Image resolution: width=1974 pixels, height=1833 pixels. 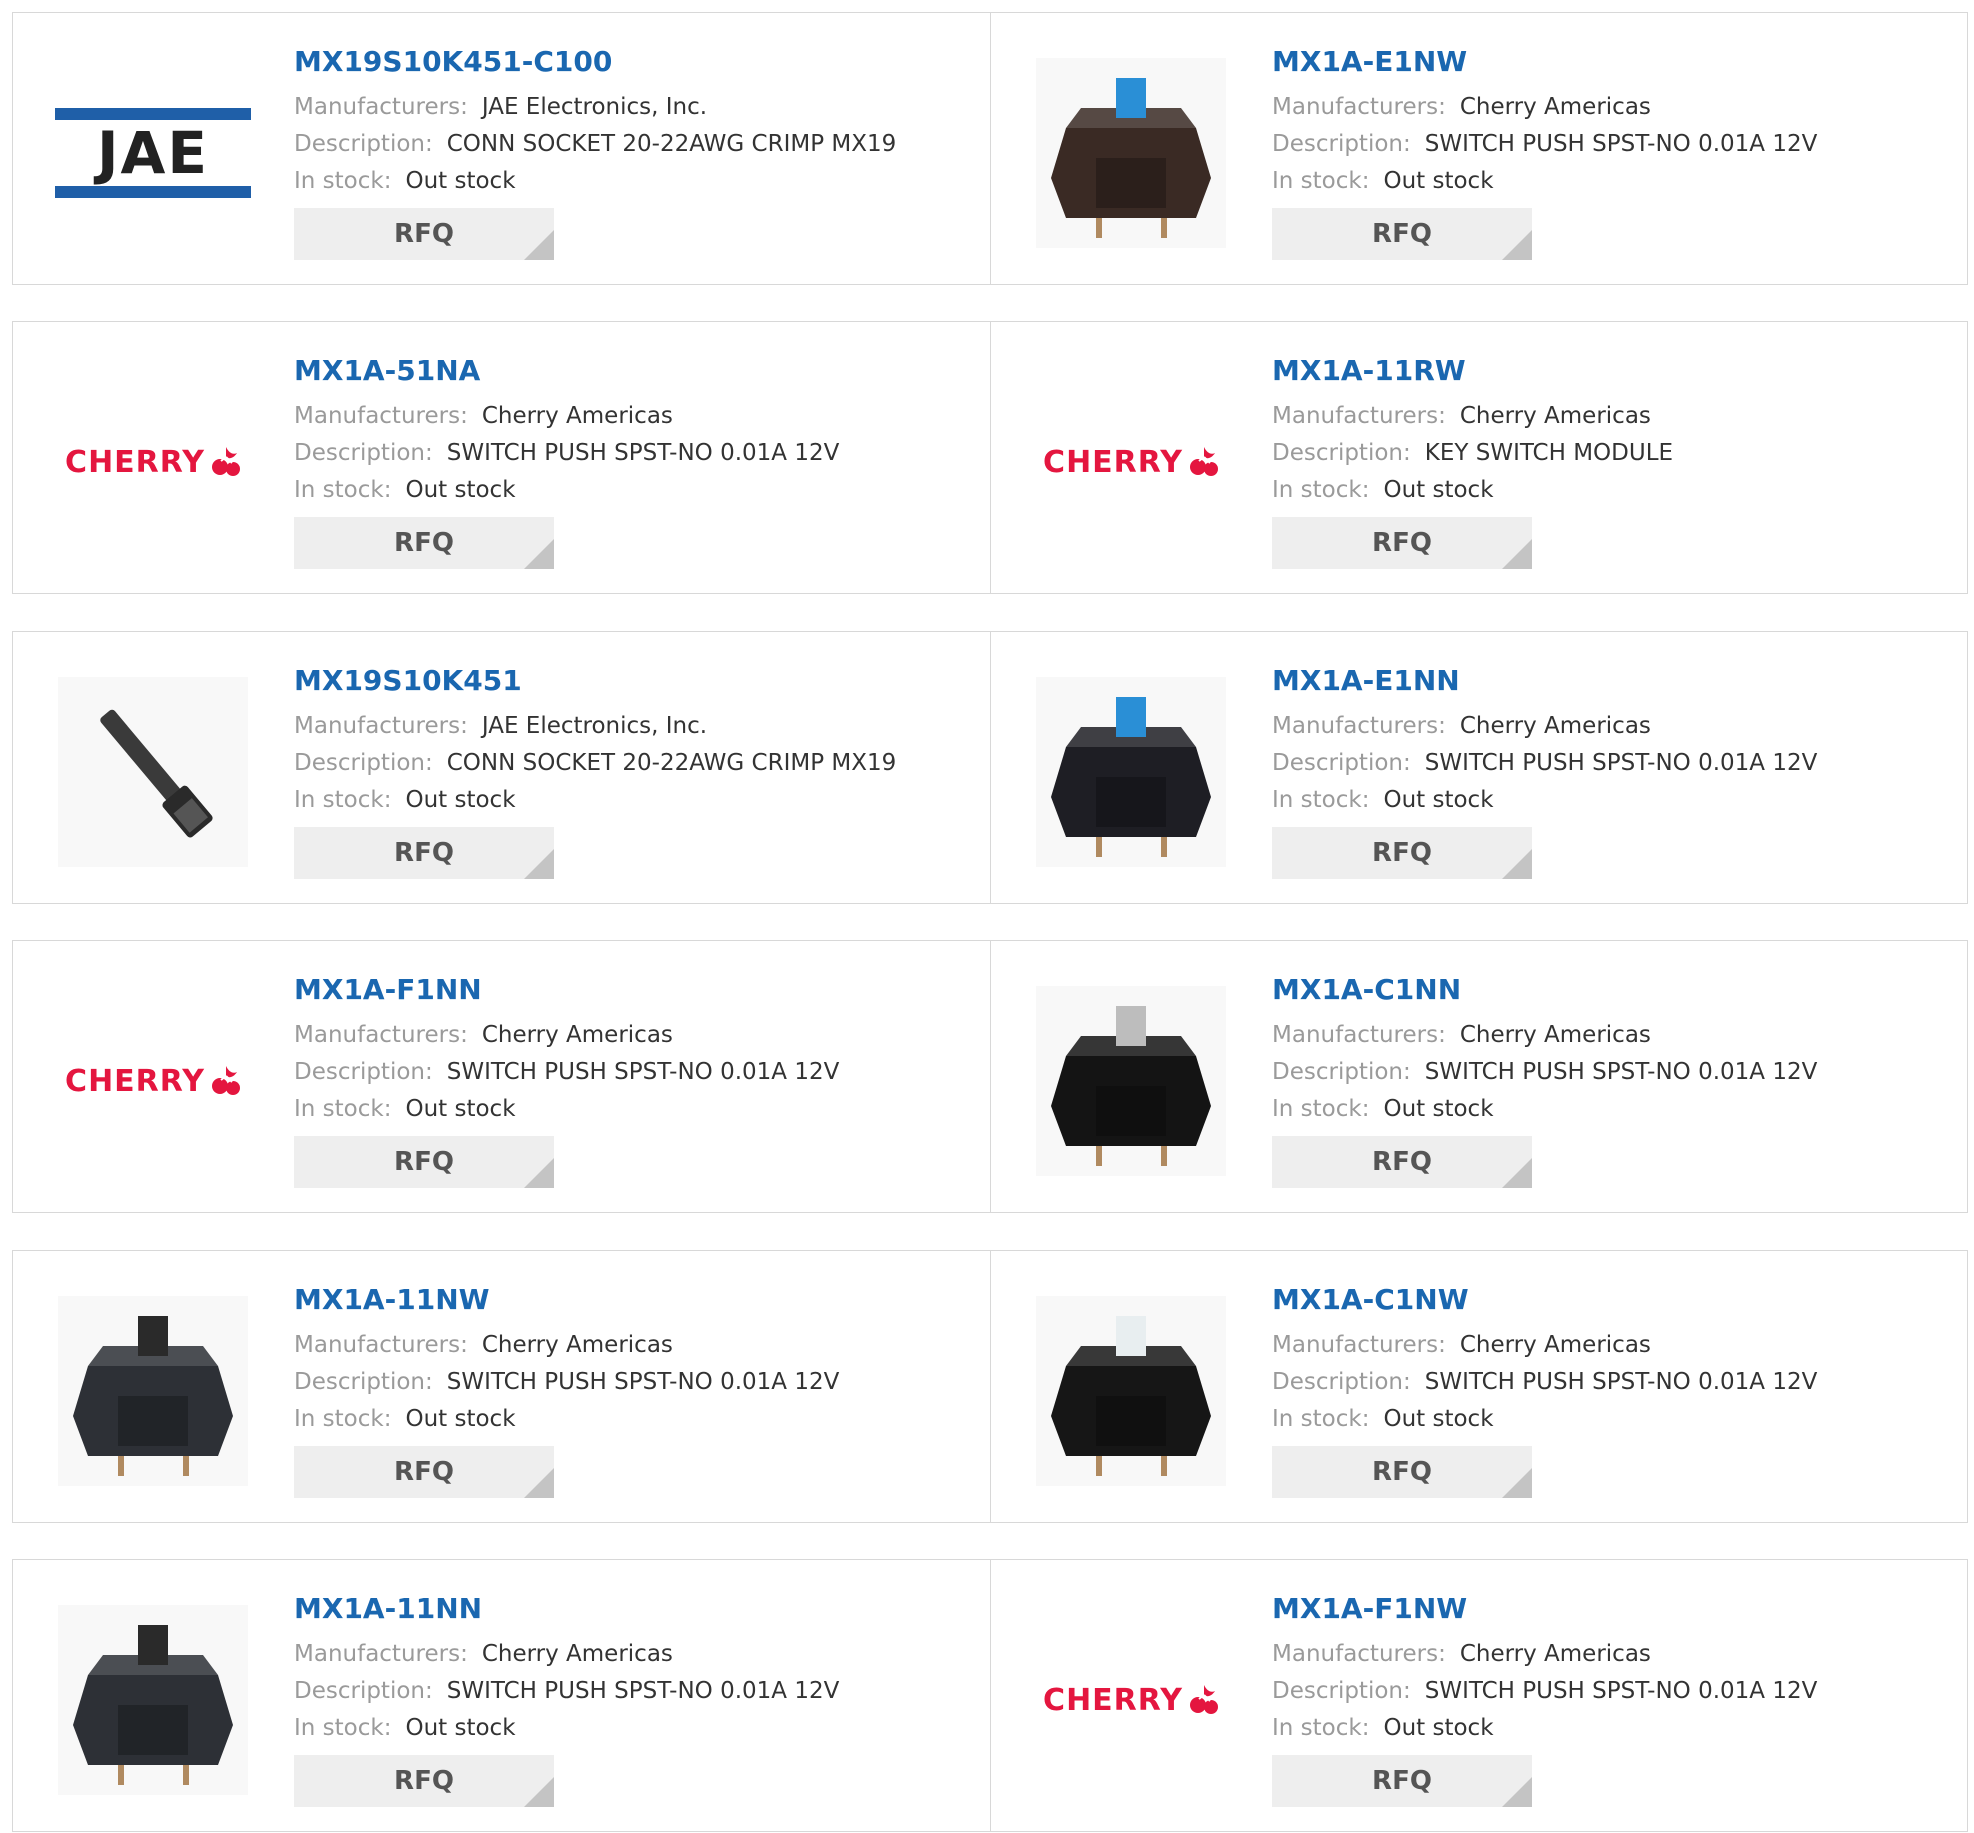 I want to click on part-number-link: MX1A-E1NW, so click(x=1544, y=62).